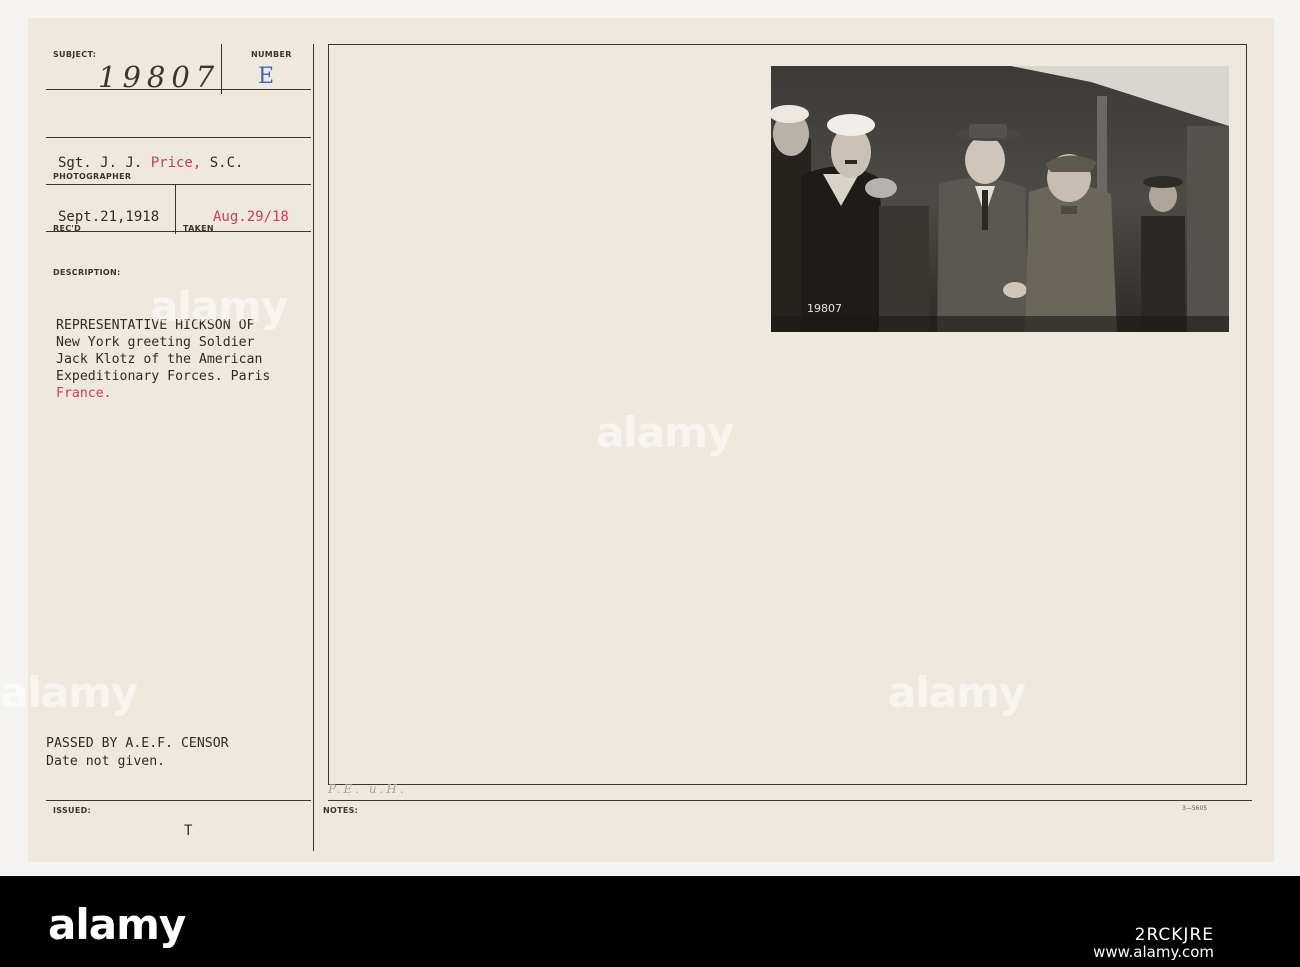 This screenshot has height=967, width=1300. What do you see at coordinates (67, 228) in the screenshot?
I see `received-label: REC'D` at bounding box center [67, 228].